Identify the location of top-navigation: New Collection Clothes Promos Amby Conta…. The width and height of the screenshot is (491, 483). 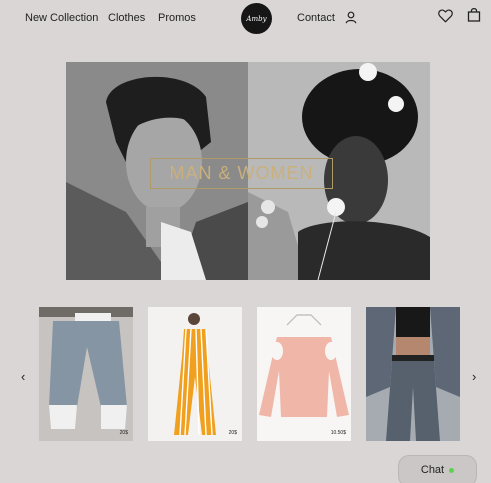
(245, 19).